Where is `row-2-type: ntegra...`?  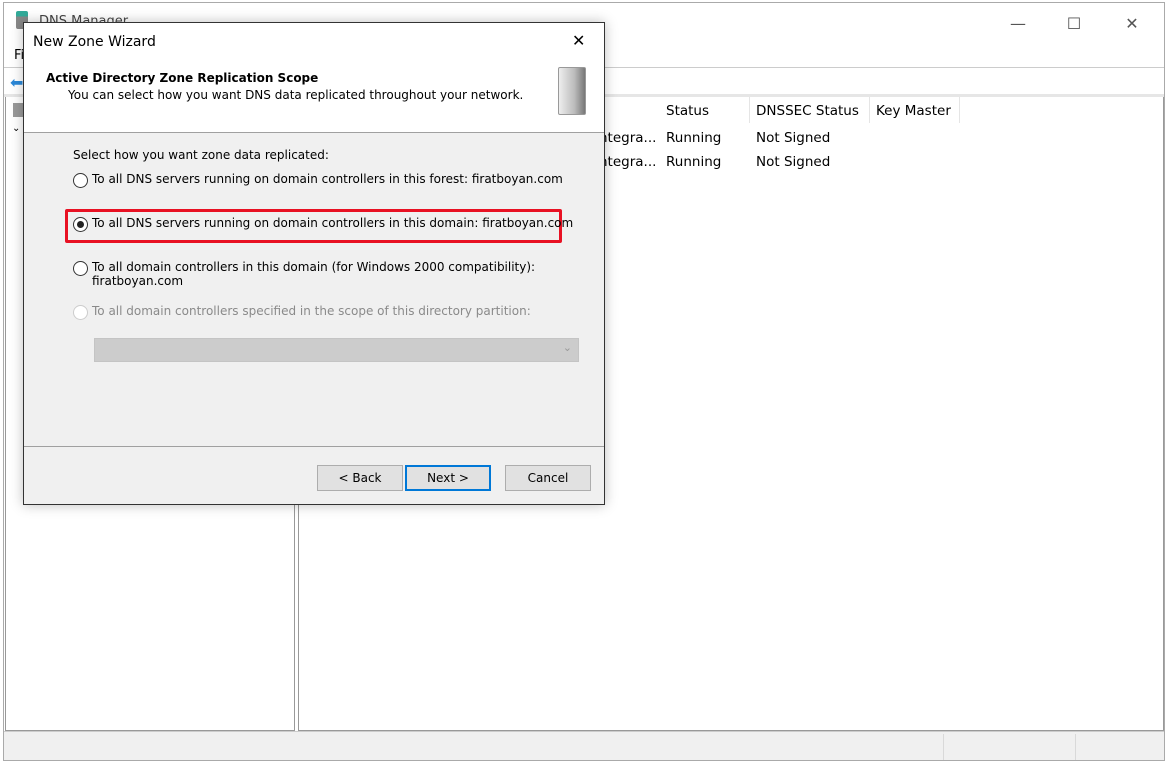 row-2-type: ntegra... is located at coordinates (627, 162).